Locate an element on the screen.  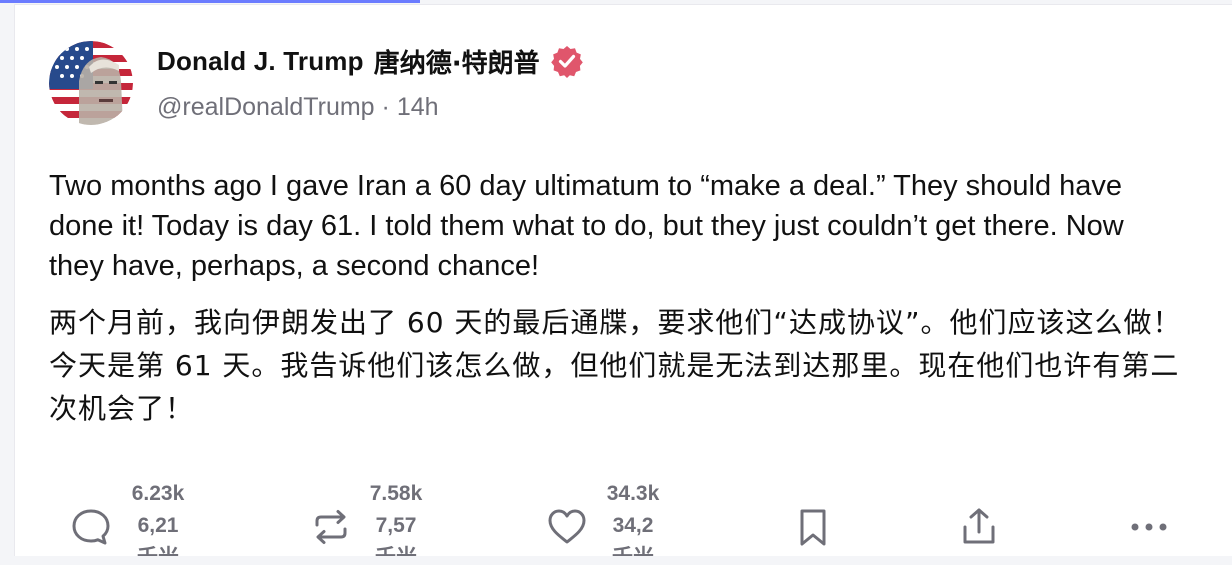
handle-row: @realDonaldTrump · 14h is located at coordinates (298, 107).